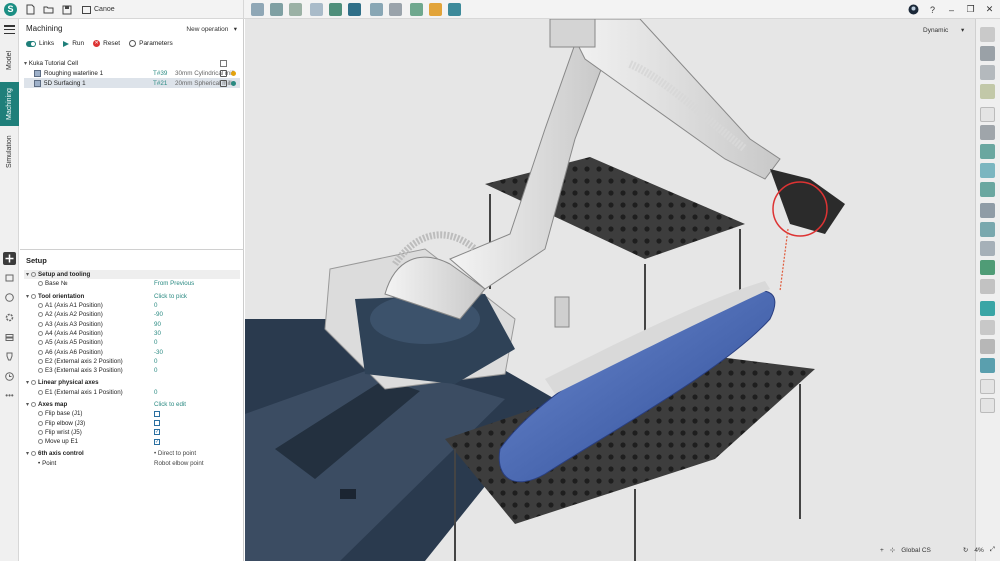 This screenshot has width=1000, height=561. I want to click on prop-row: A6 (Axis A6 Position) -30, so click(132, 351).